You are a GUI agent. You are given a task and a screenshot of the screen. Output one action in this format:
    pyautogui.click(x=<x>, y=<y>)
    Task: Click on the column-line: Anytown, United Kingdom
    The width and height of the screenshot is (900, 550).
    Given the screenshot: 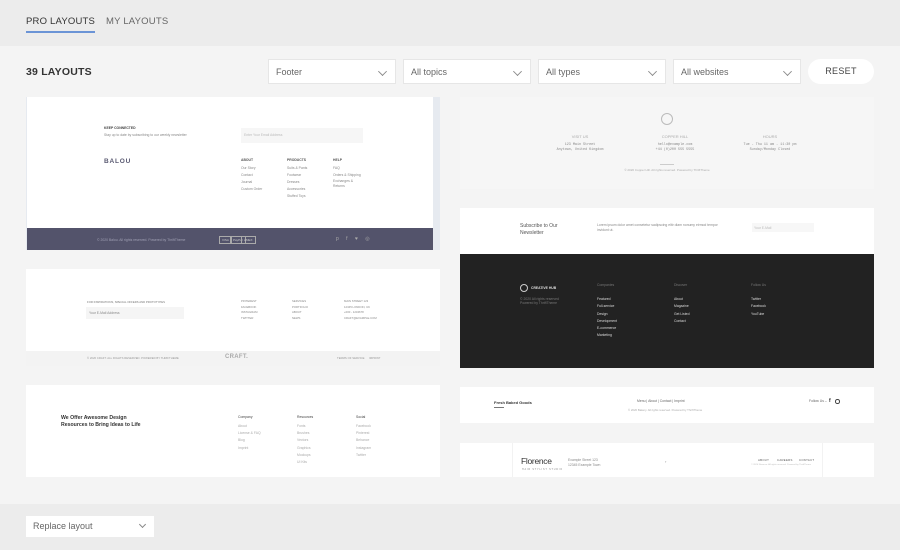 What is the action you would take?
    pyautogui.click(x=580, y=150)
    